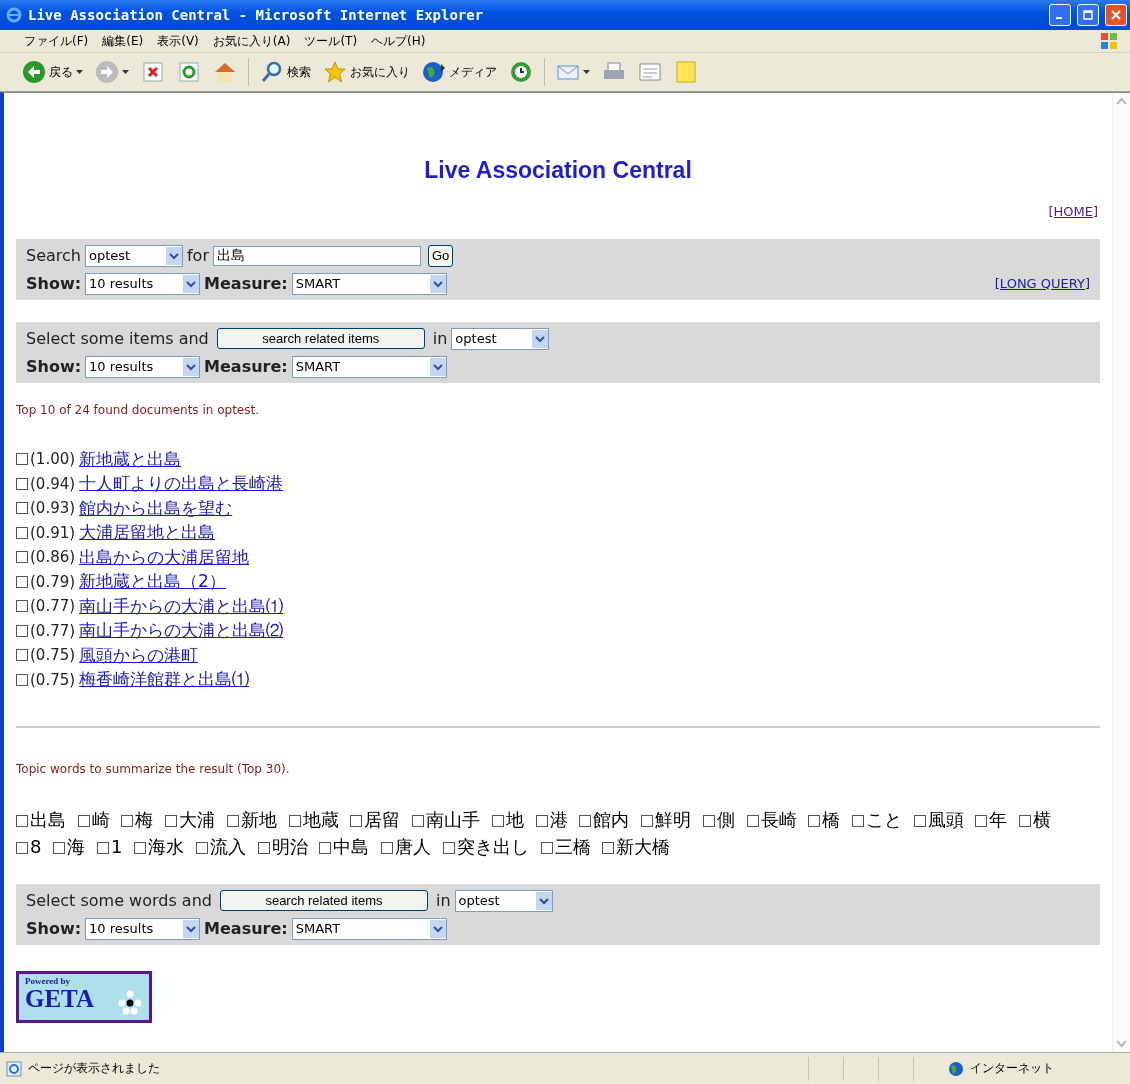  I want to click on result-link: 風頭からの港町, so click(139, 655).